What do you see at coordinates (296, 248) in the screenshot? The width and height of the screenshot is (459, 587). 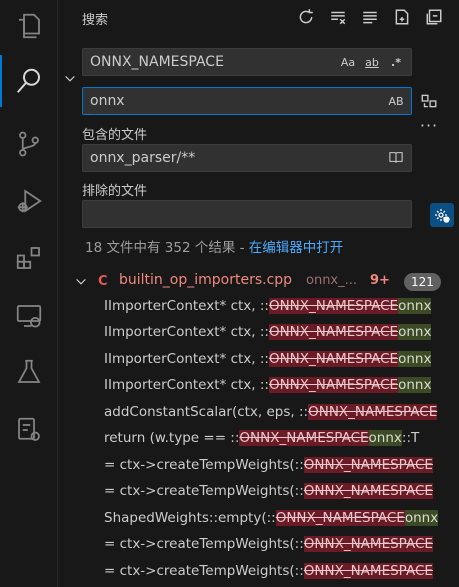 I see `open-in-editor-link: 在编辑器中打开` at bounding box center [296, 248].